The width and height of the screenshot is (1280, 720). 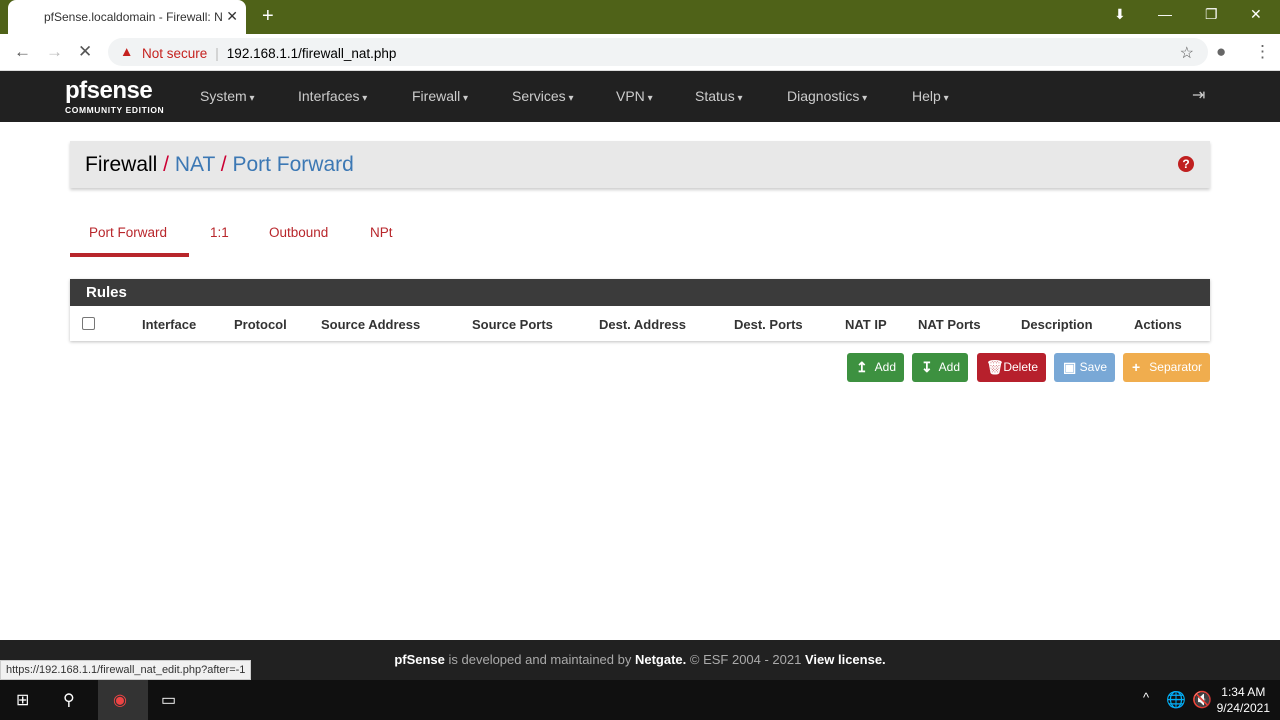 I want to click on account-icon: ●, so click(x=1221, y=52).